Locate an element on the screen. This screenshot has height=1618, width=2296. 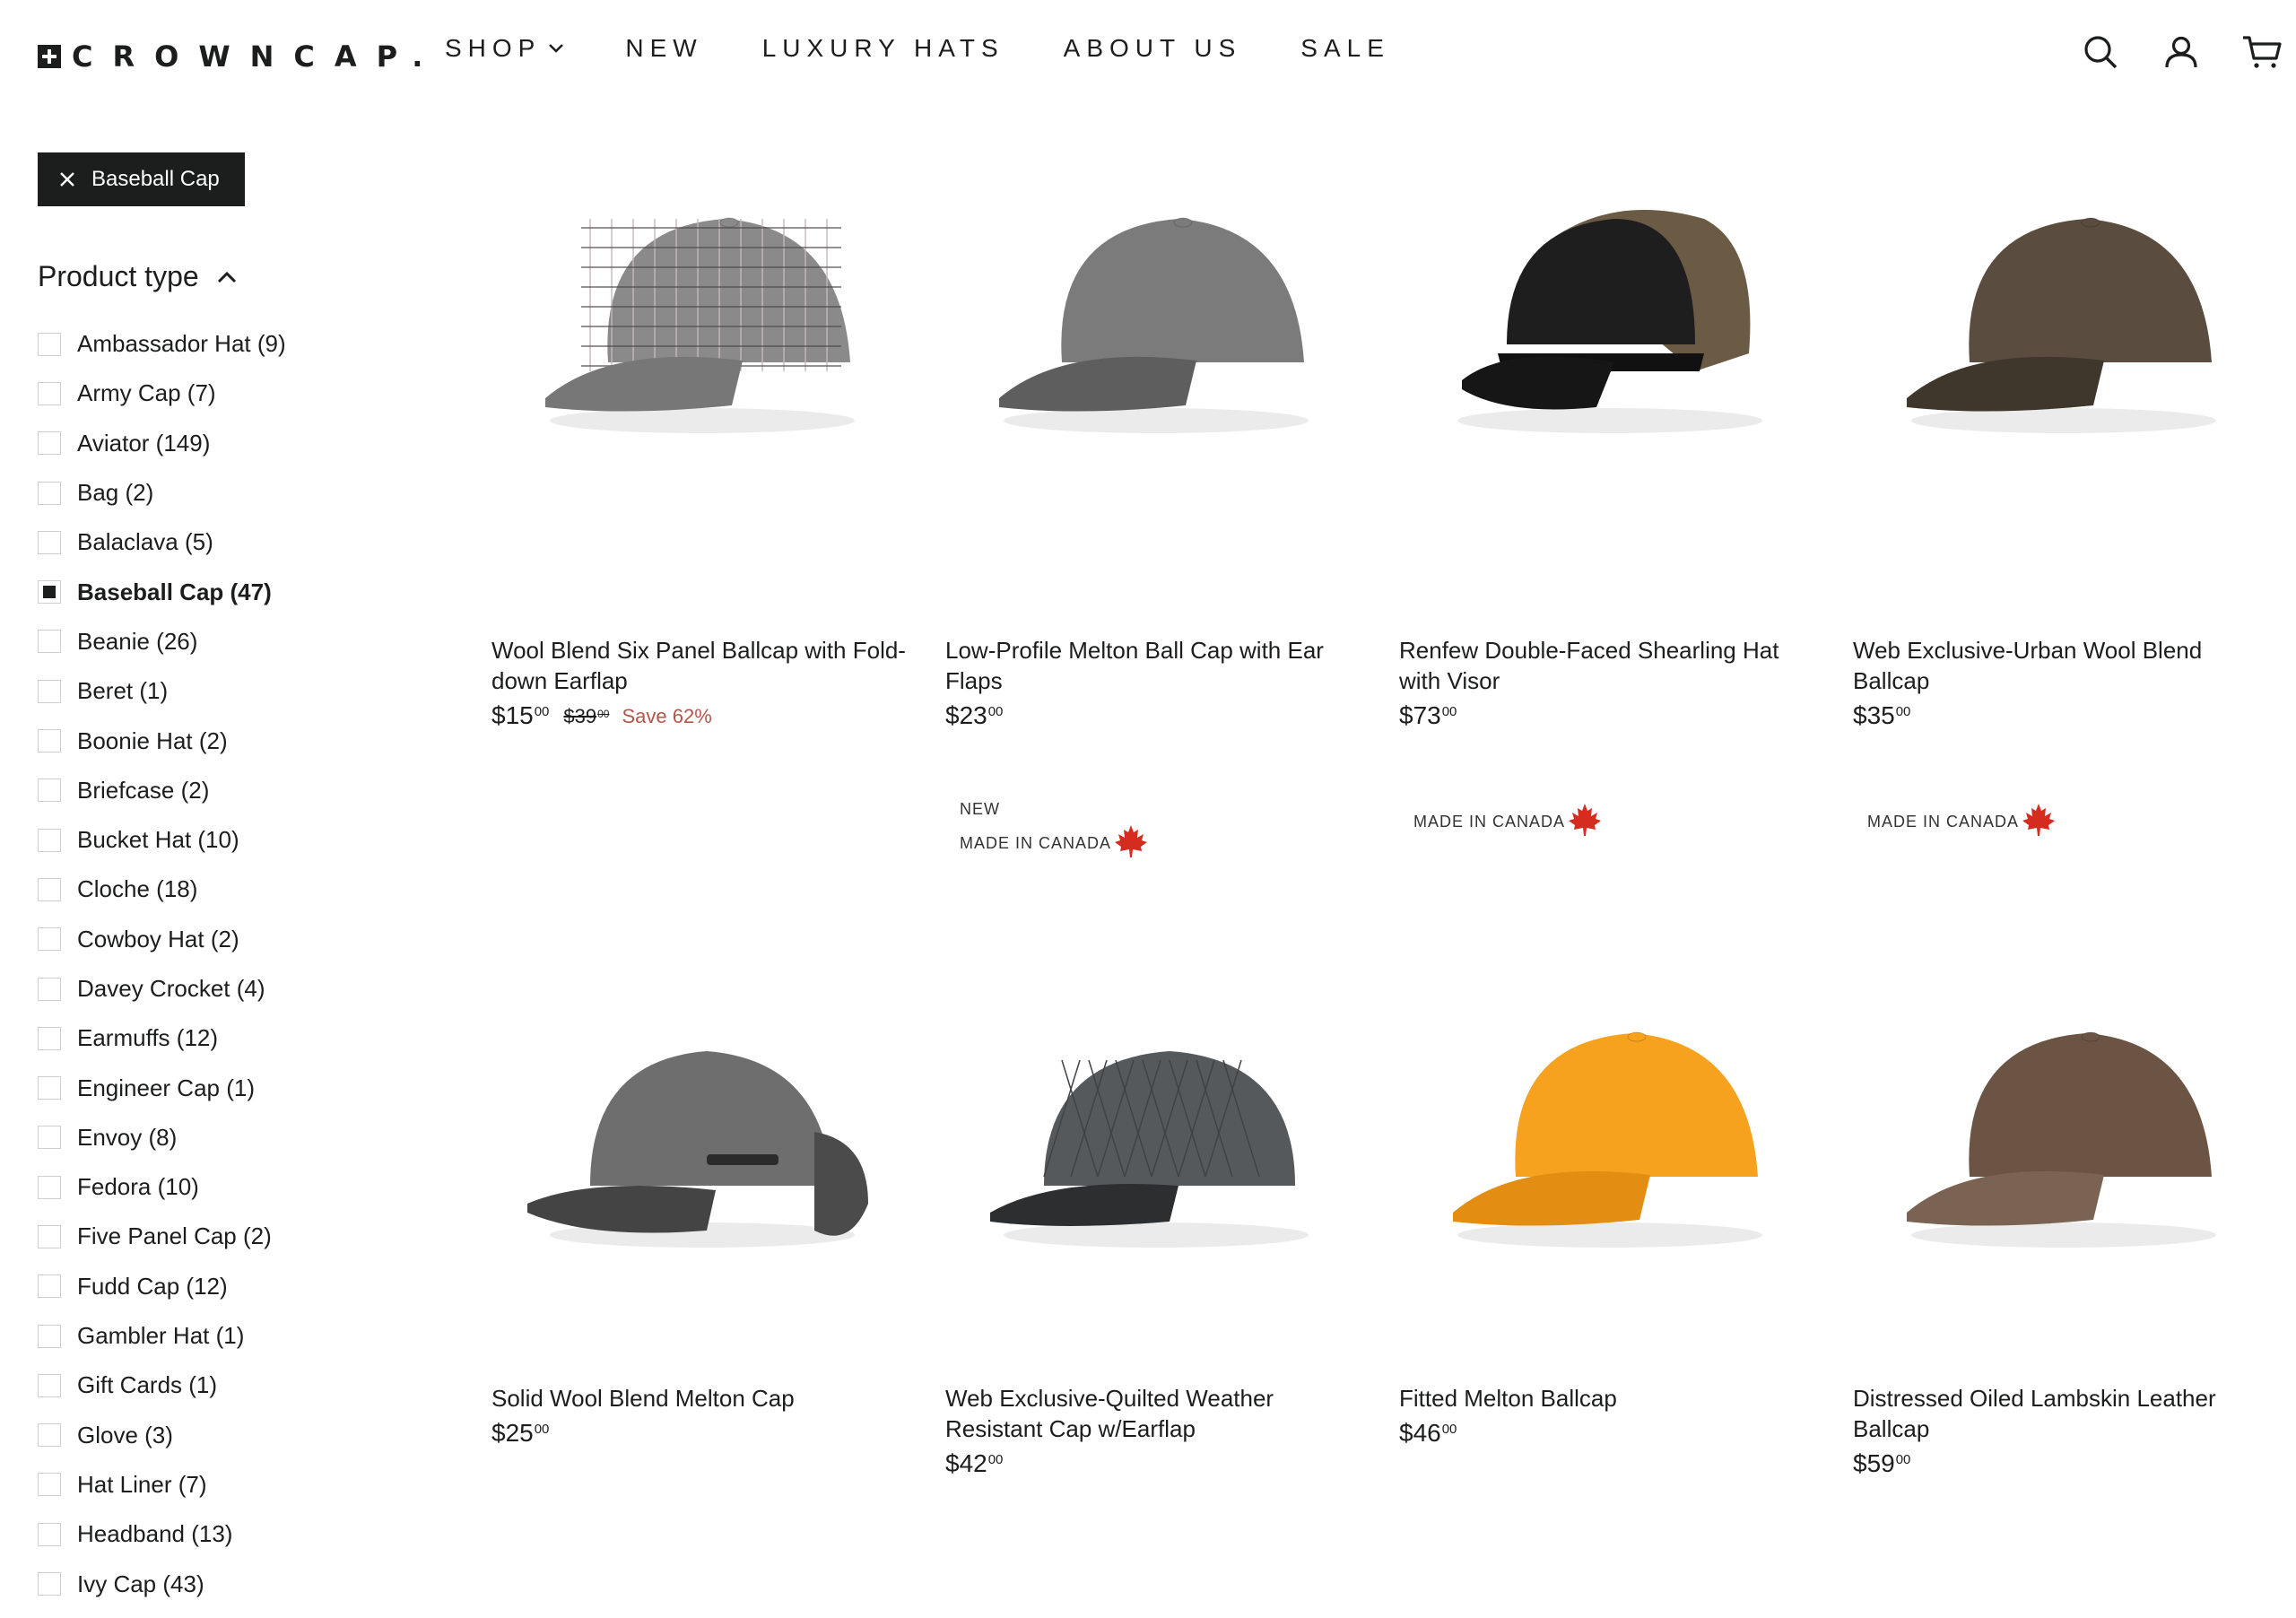
filter-option: Aviator (149) is located at coordinates (226, 443).